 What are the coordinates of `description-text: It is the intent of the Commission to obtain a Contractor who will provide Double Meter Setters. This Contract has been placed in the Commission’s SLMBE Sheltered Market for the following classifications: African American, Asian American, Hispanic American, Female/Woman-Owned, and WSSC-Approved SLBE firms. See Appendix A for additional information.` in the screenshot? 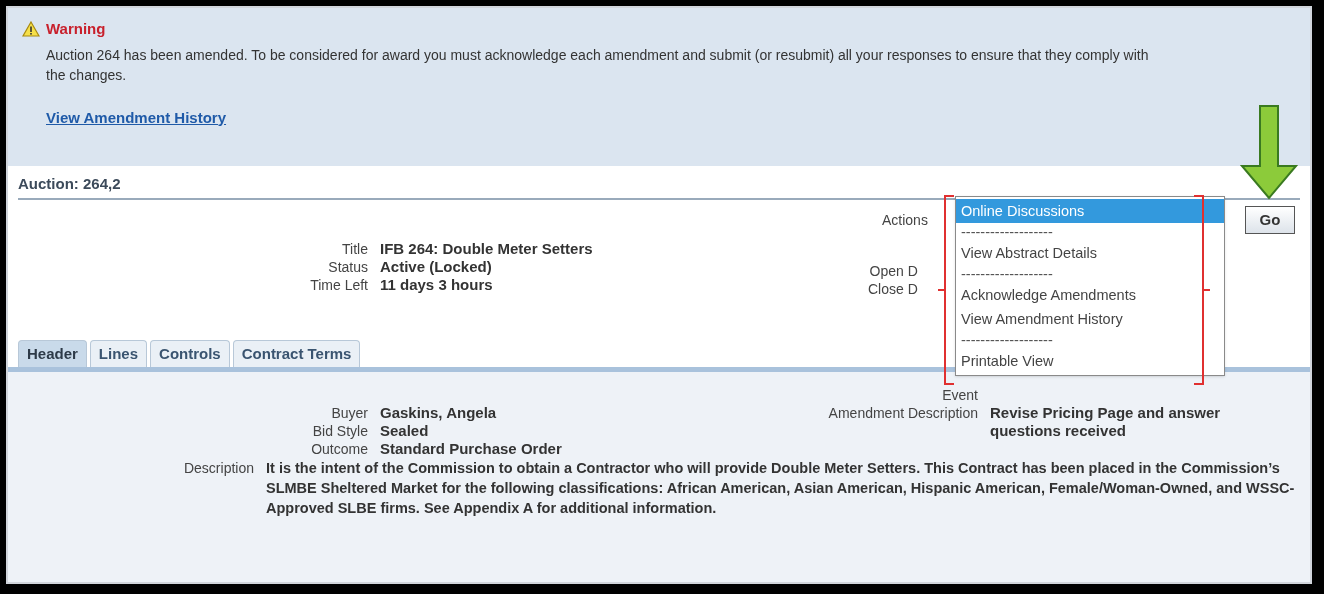 It's located at (781, 488).